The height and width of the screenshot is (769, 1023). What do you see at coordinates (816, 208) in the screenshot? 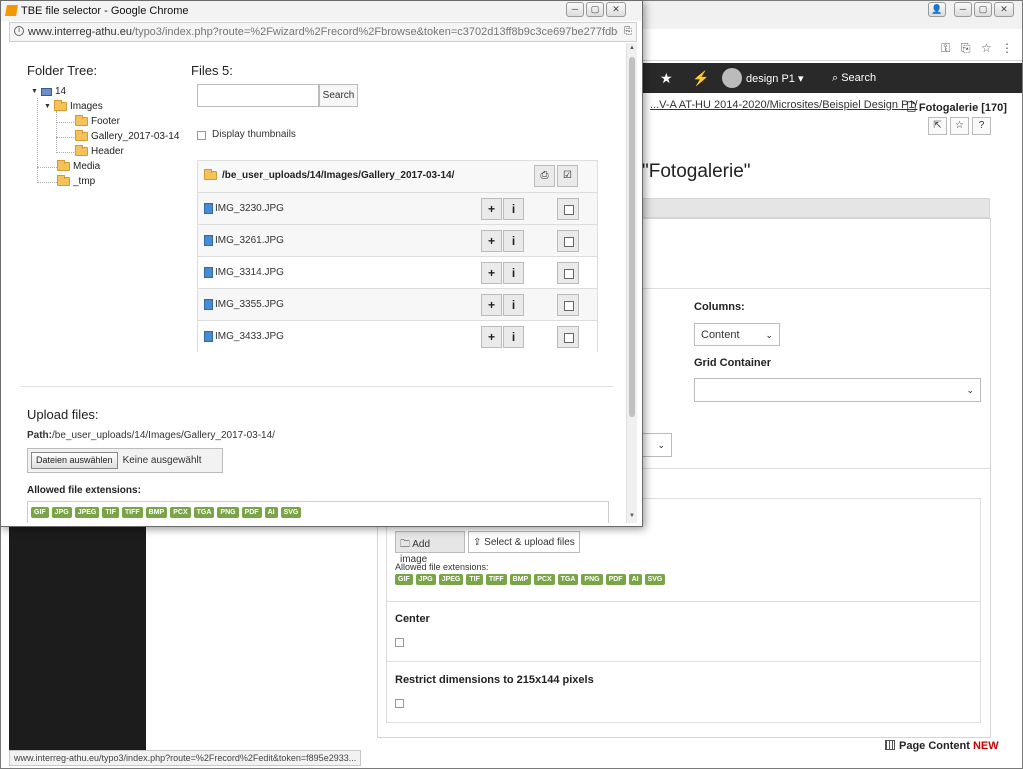
I see `tabs-strip` at bounding box center [816, 208].